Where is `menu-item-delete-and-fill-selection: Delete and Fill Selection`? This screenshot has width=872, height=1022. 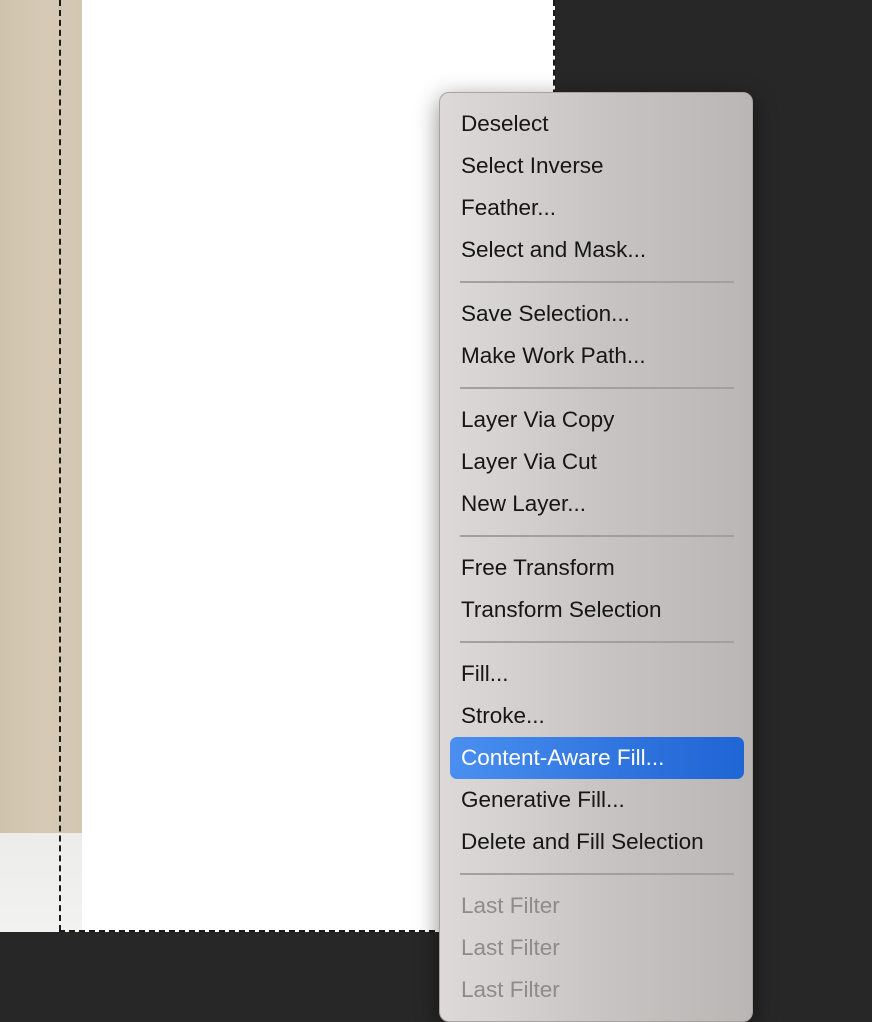 menu-item-delete-and-fill-selection: Delete and Fill Selection is located at coordinates (597, 842).